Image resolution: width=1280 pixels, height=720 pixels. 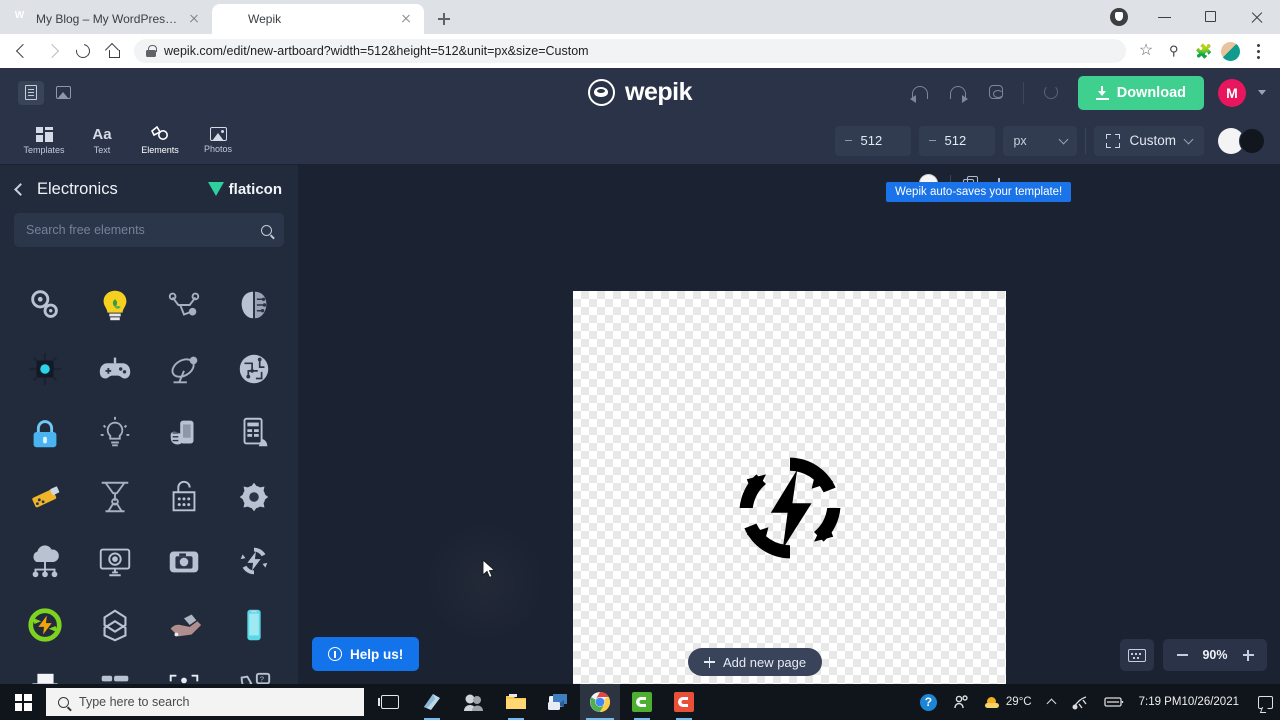 What do you see at coordinates (444, 19) in the screenshot?
I see `new-tab-button` at bounding box center [444, 19].